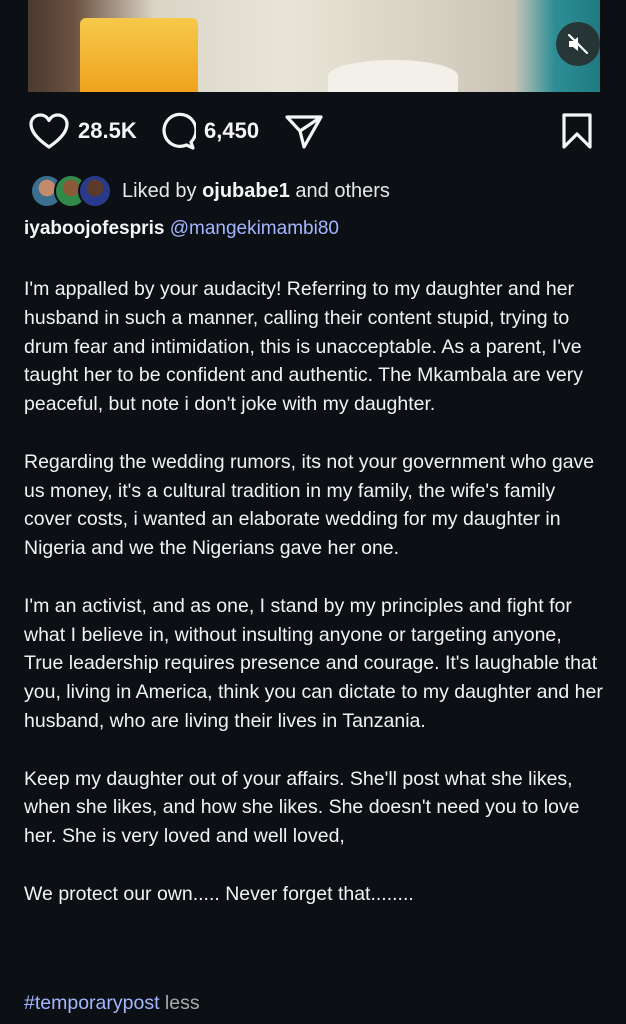 This screenshot has width=626, height=1024. What do you see at coordinates (182, 1003) in the screenshot?
I see `show-less-button: less` at bounding box center [182, 1003].